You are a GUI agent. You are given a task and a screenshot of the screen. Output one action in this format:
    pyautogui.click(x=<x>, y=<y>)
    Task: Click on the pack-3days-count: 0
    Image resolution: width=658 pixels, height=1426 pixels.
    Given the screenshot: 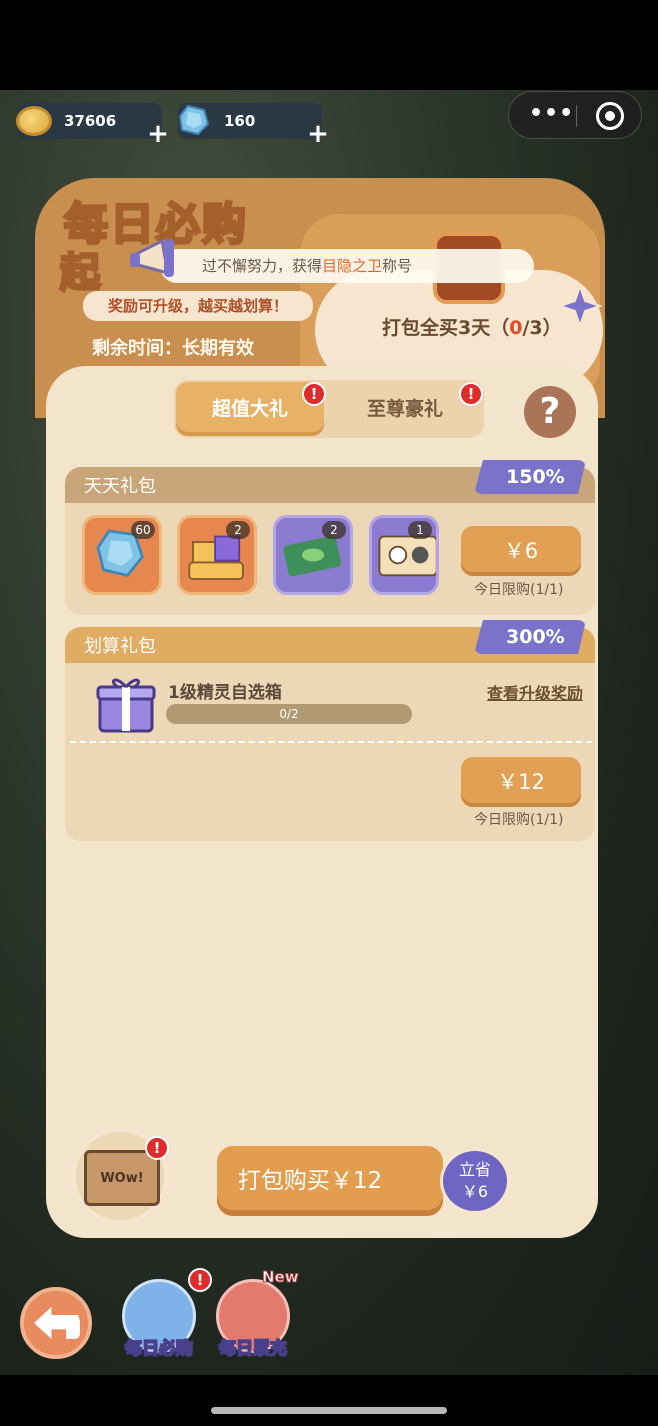 What is the action you would take?
    pyautogui.click(x=516, y=328)
    